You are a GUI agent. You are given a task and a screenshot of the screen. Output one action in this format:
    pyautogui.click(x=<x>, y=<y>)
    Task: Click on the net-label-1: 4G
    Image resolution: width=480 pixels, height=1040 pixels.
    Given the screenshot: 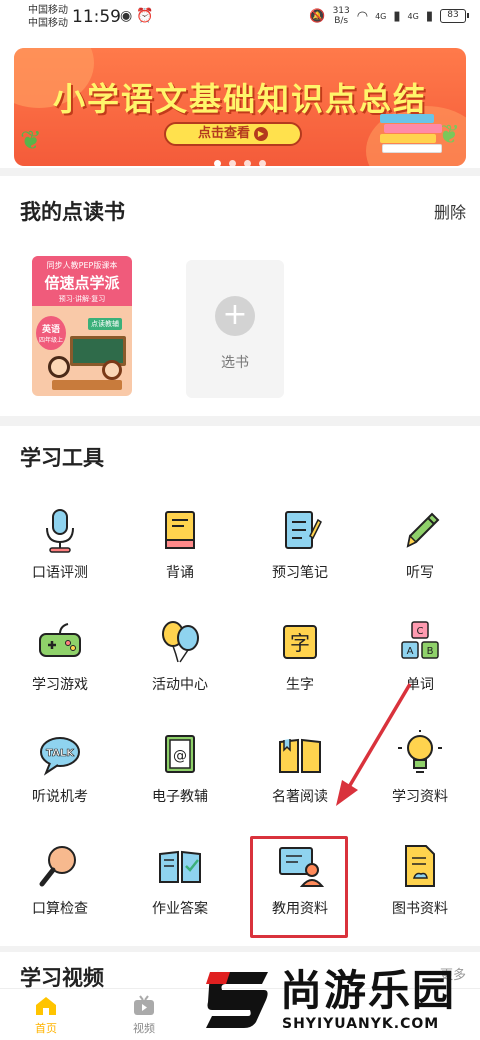 What is the action you would take?
    pyautogui.click(x=381, y=16)
    